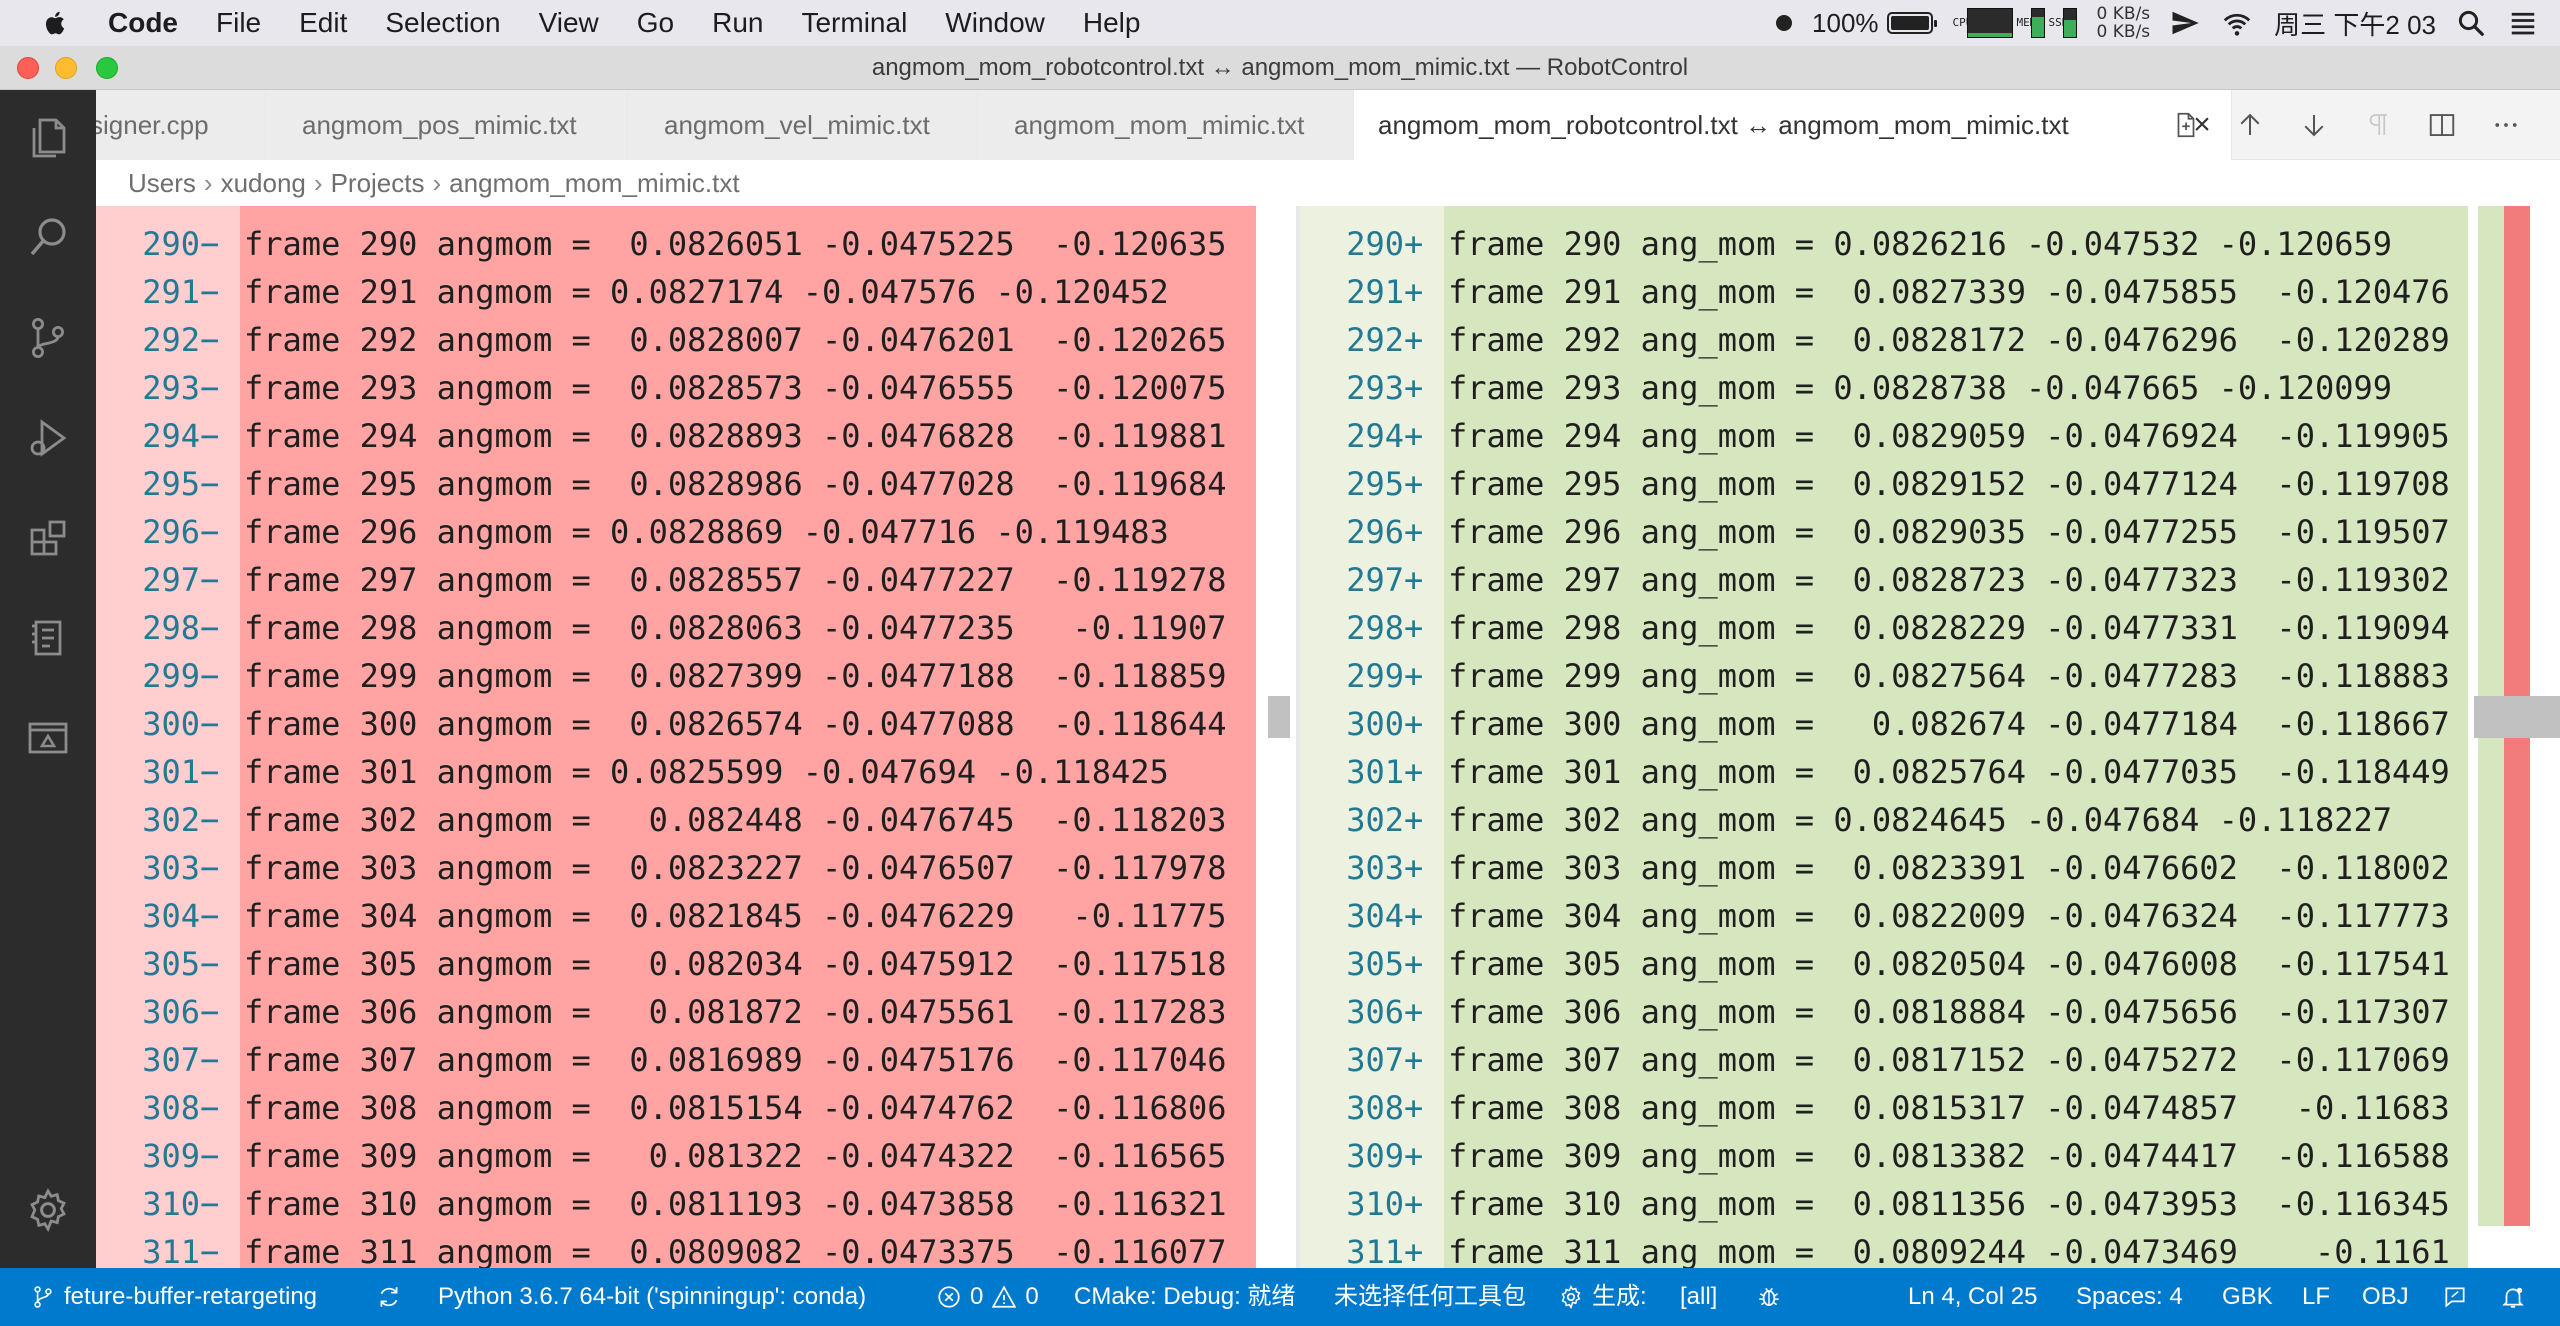 The height and width of the screenshot is (1326, 2560). I want to click on menu-selection: Selection, so click(442, 23).